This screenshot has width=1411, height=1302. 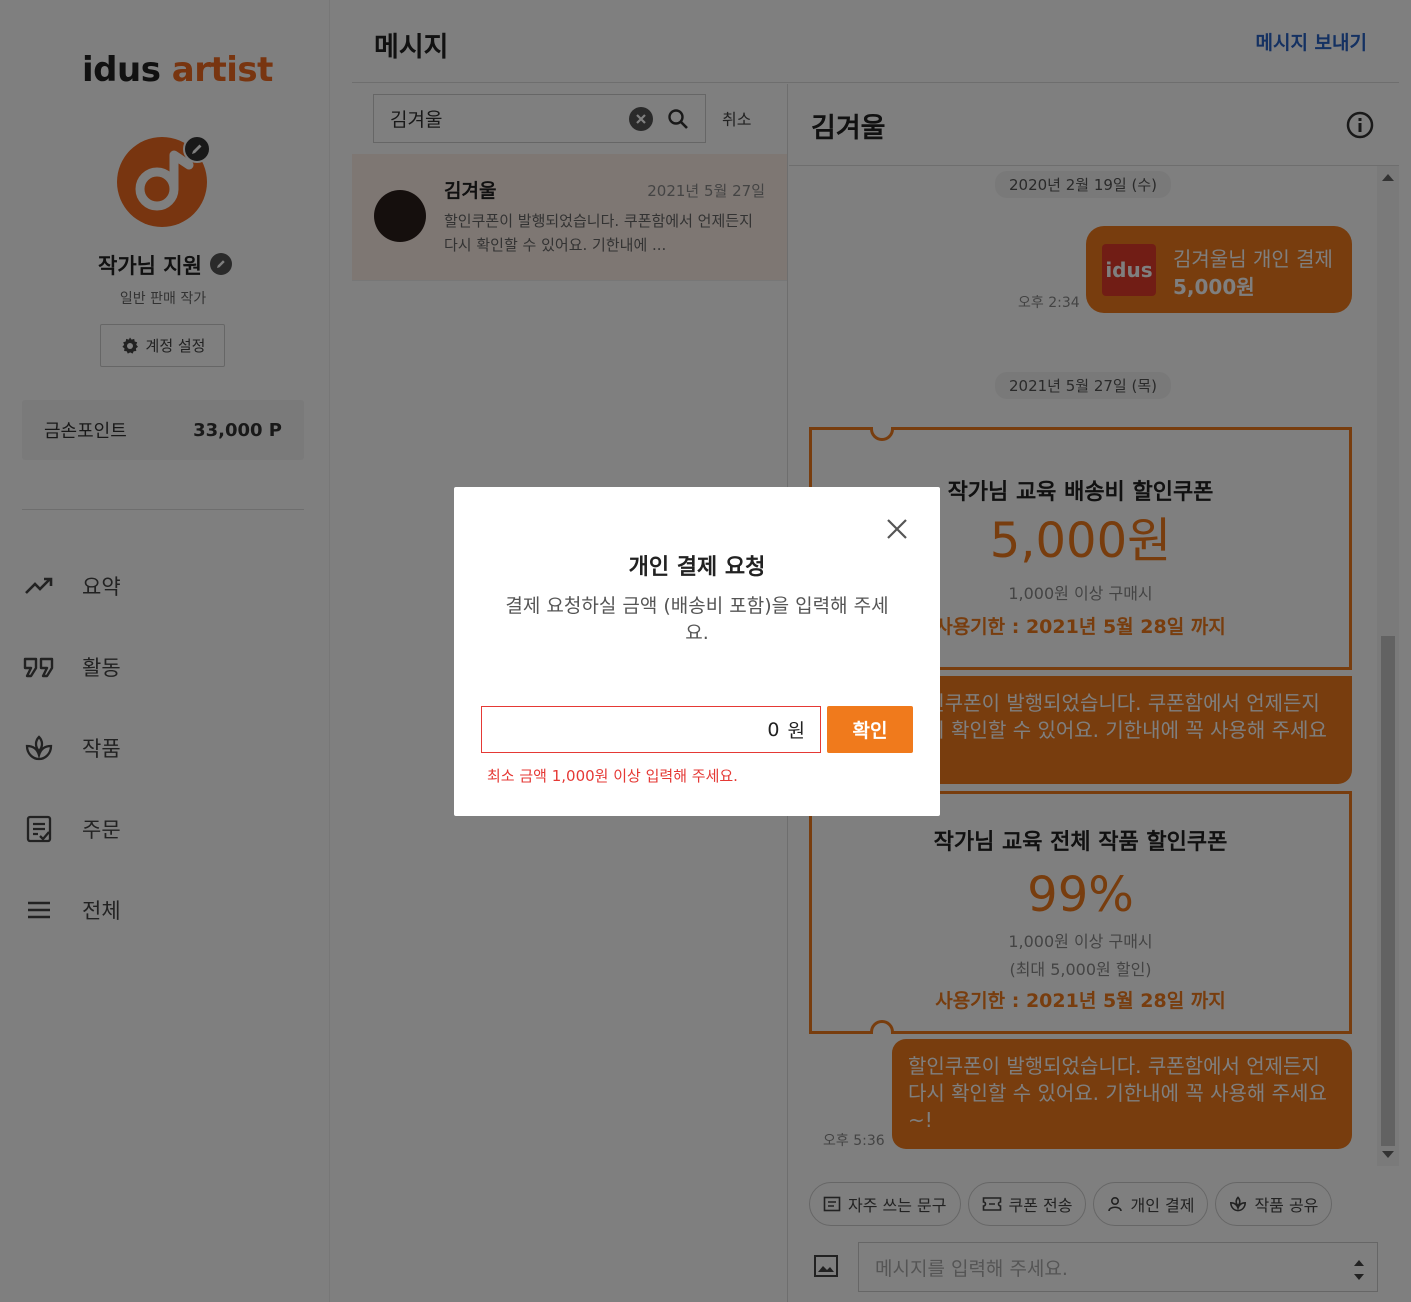 What do you see at coordinates (697, 567) in the screenshot?
I see `modal-title: 개인 결제 요청` at bounding box center [697, 567].